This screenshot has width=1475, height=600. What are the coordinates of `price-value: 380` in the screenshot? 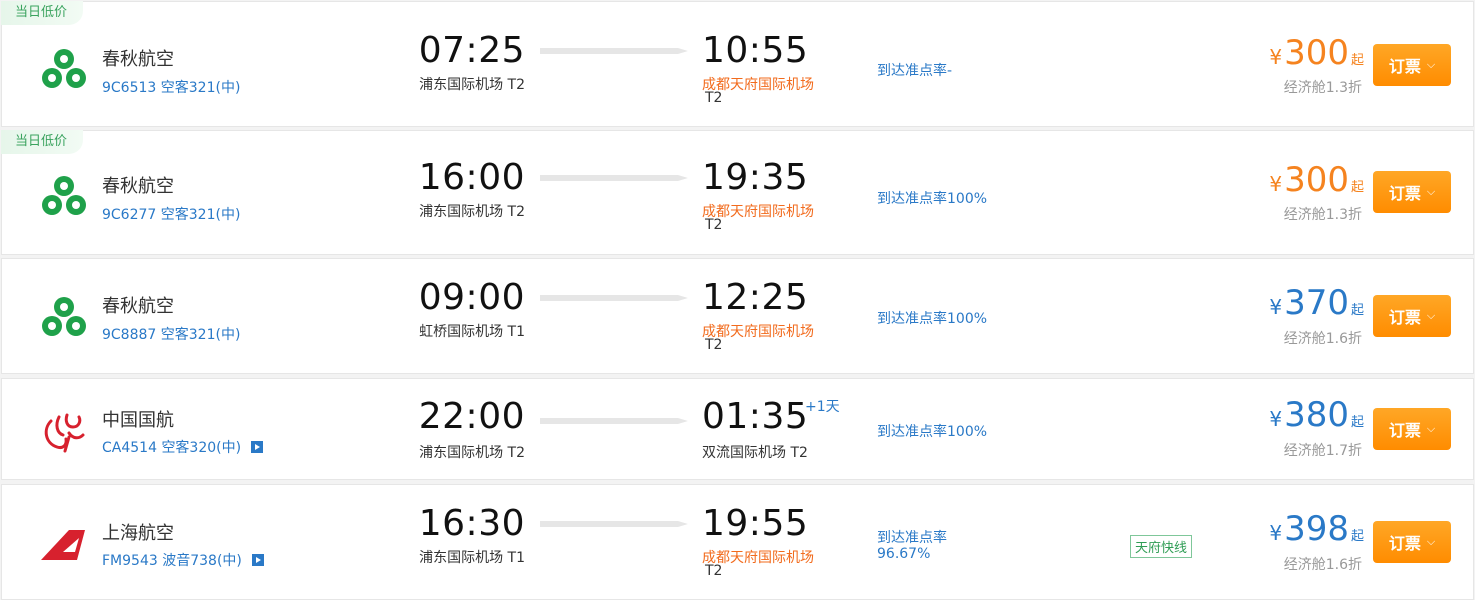 It's located at (1316, 415).